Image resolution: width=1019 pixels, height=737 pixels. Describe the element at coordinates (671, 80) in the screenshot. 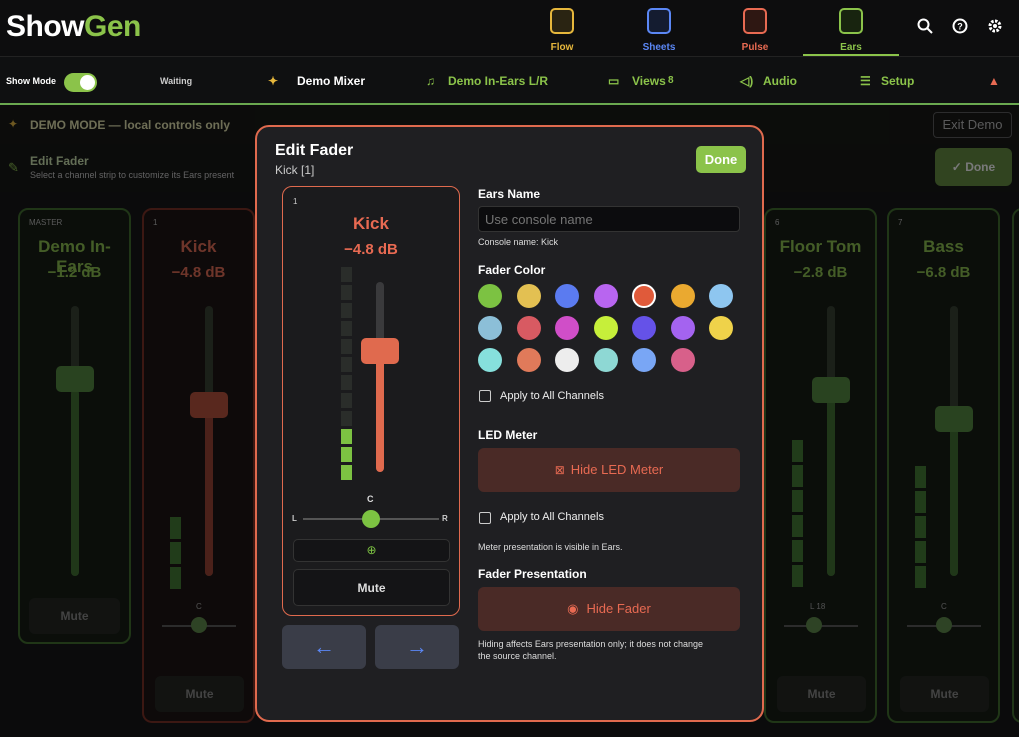

I see `views-count-badge: 8` at that location.